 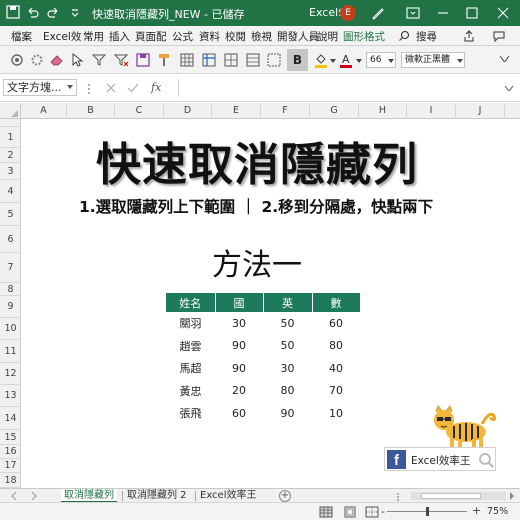 I want to click on row-header: 10, so click(x=10, y=329).